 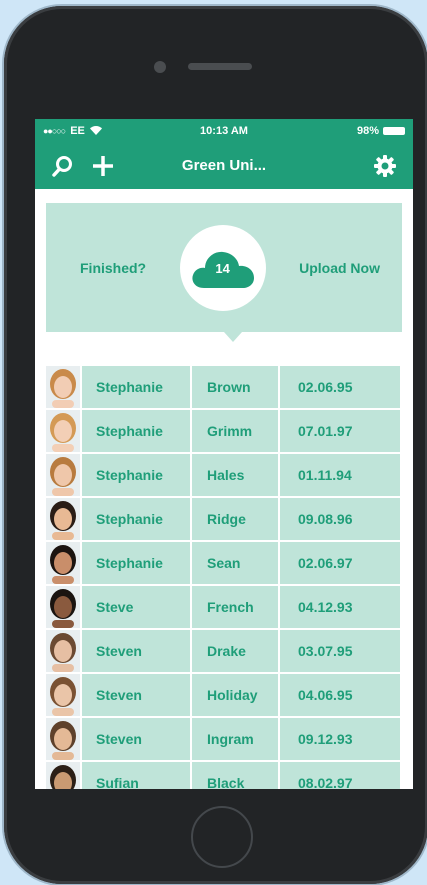 I want to click on table-row: Steve French 04.12.93, so click(x=224, y=607).